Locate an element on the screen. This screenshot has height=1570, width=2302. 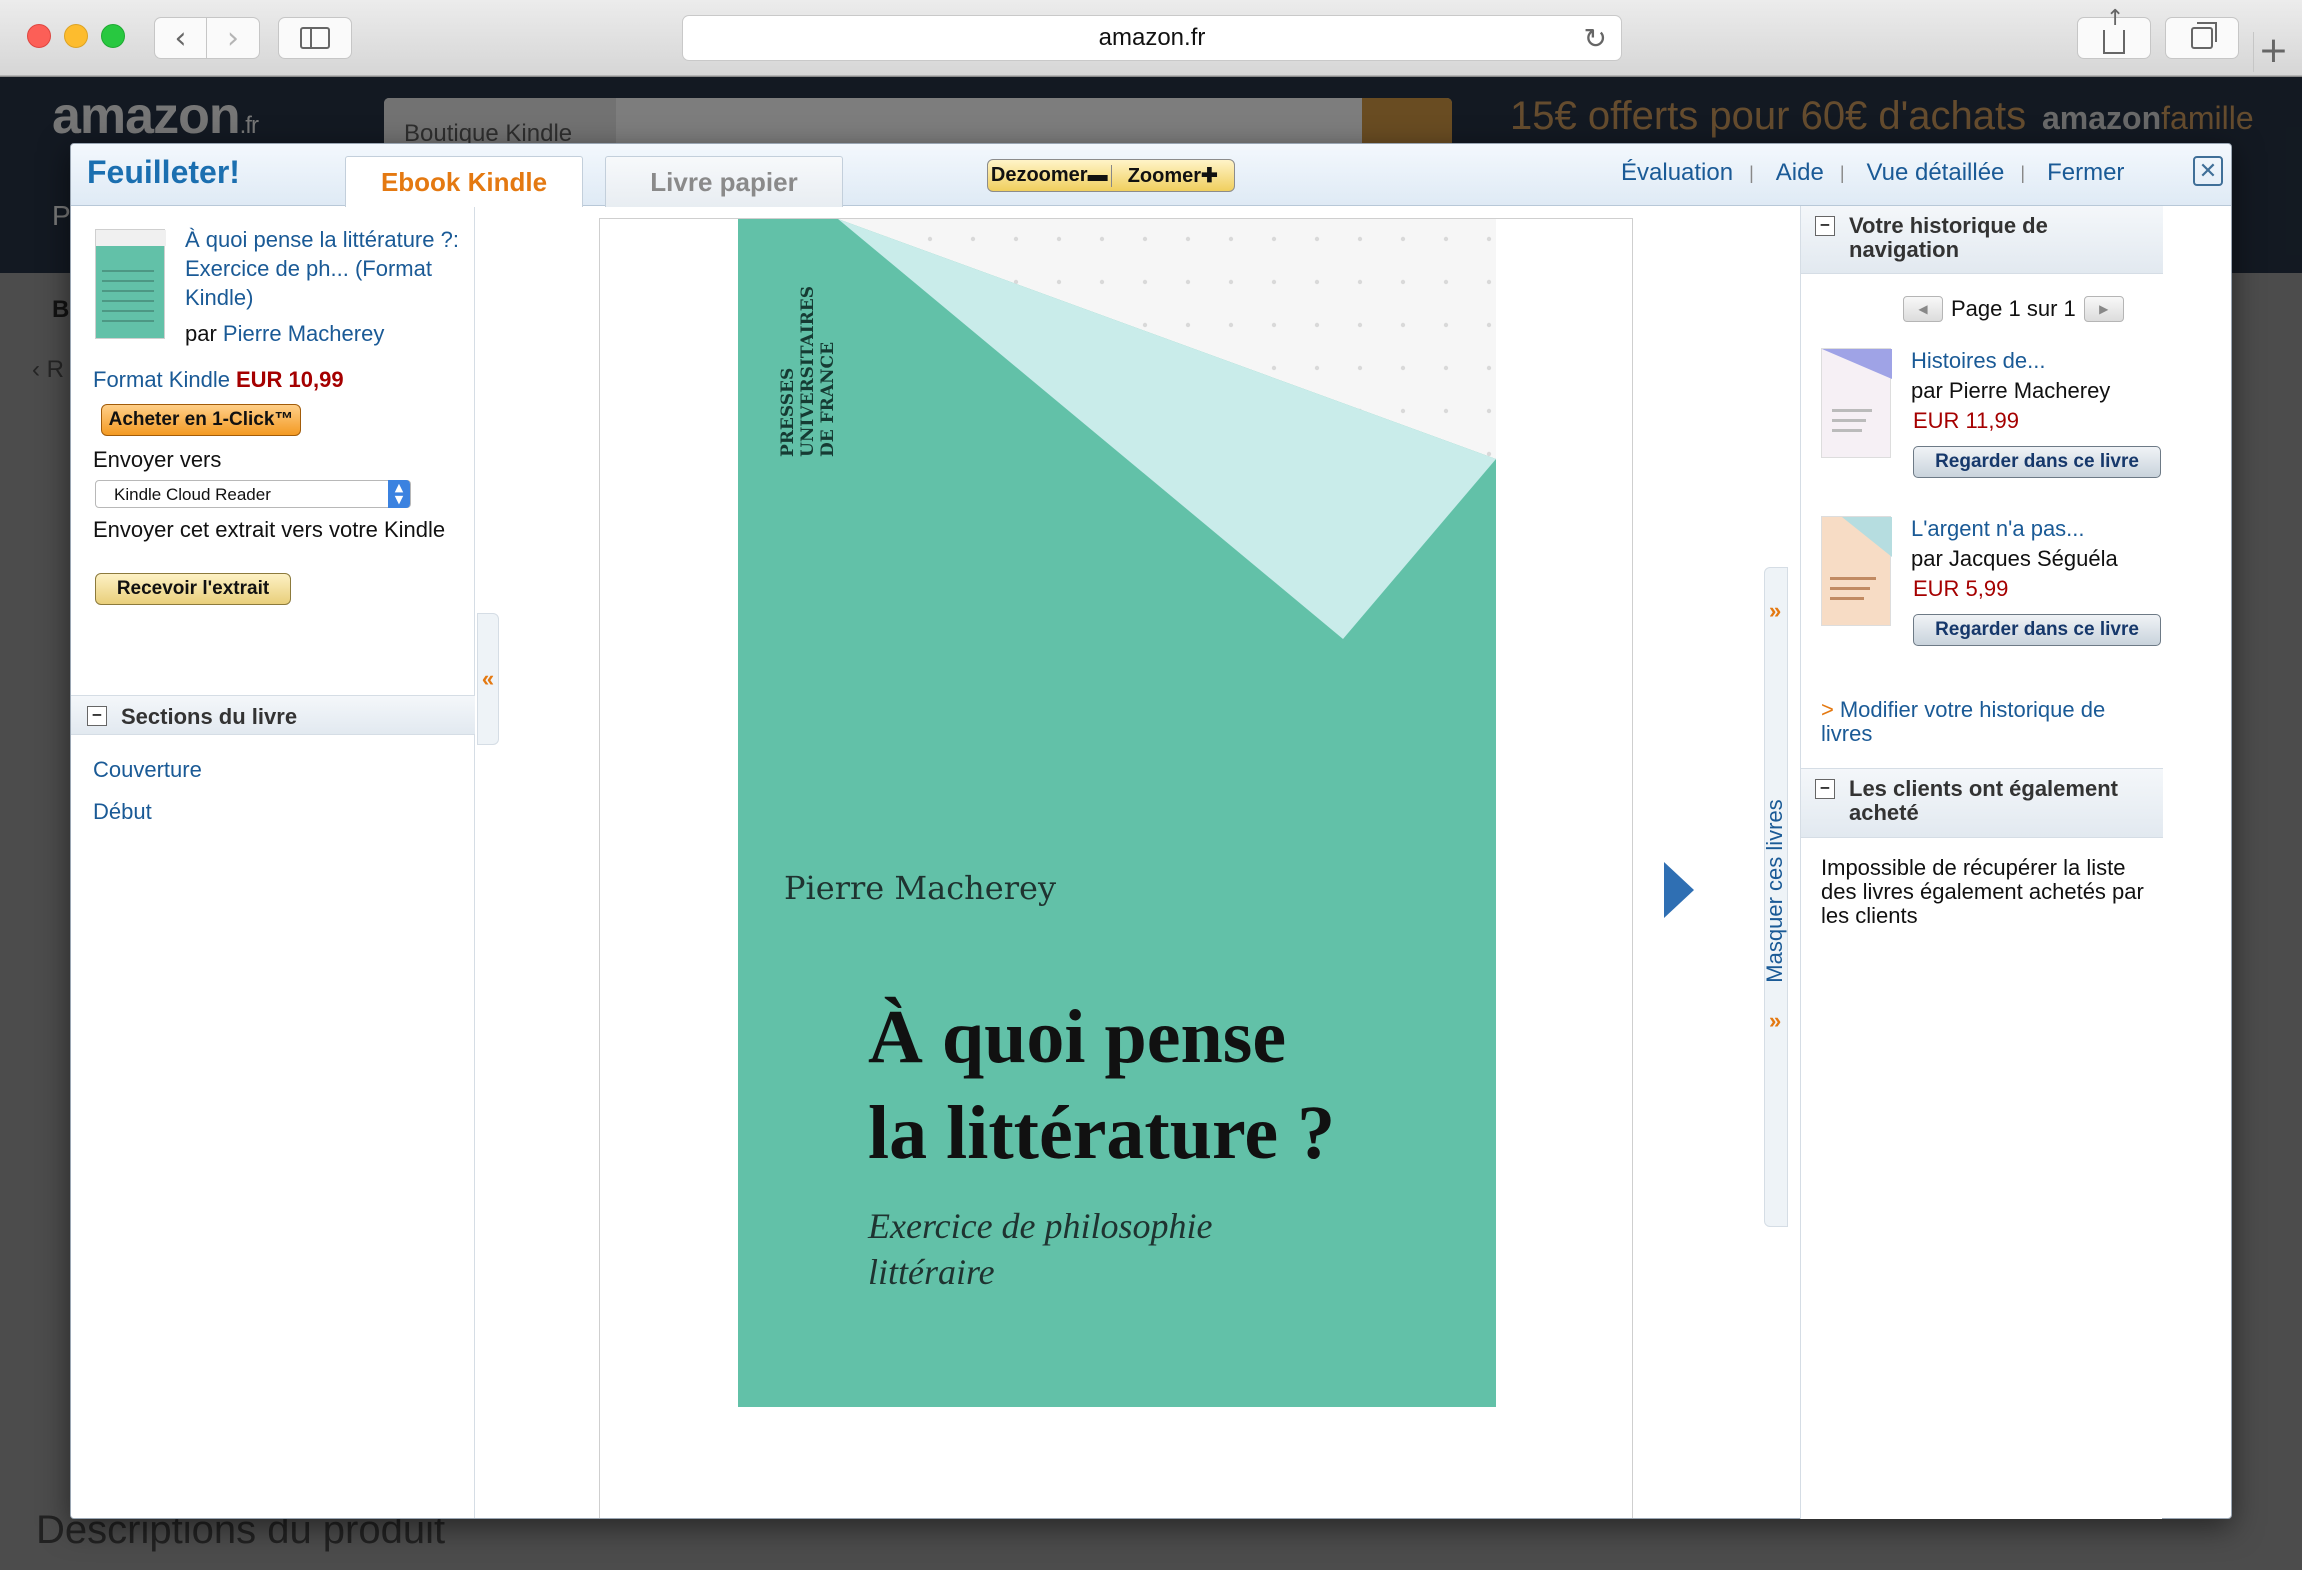
chevron-left-icon: ‹ is located at coordinates (180, 38).